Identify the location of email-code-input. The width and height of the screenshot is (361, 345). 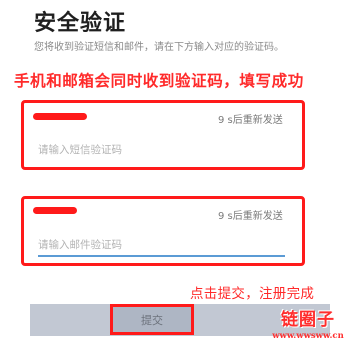
(158, 245).